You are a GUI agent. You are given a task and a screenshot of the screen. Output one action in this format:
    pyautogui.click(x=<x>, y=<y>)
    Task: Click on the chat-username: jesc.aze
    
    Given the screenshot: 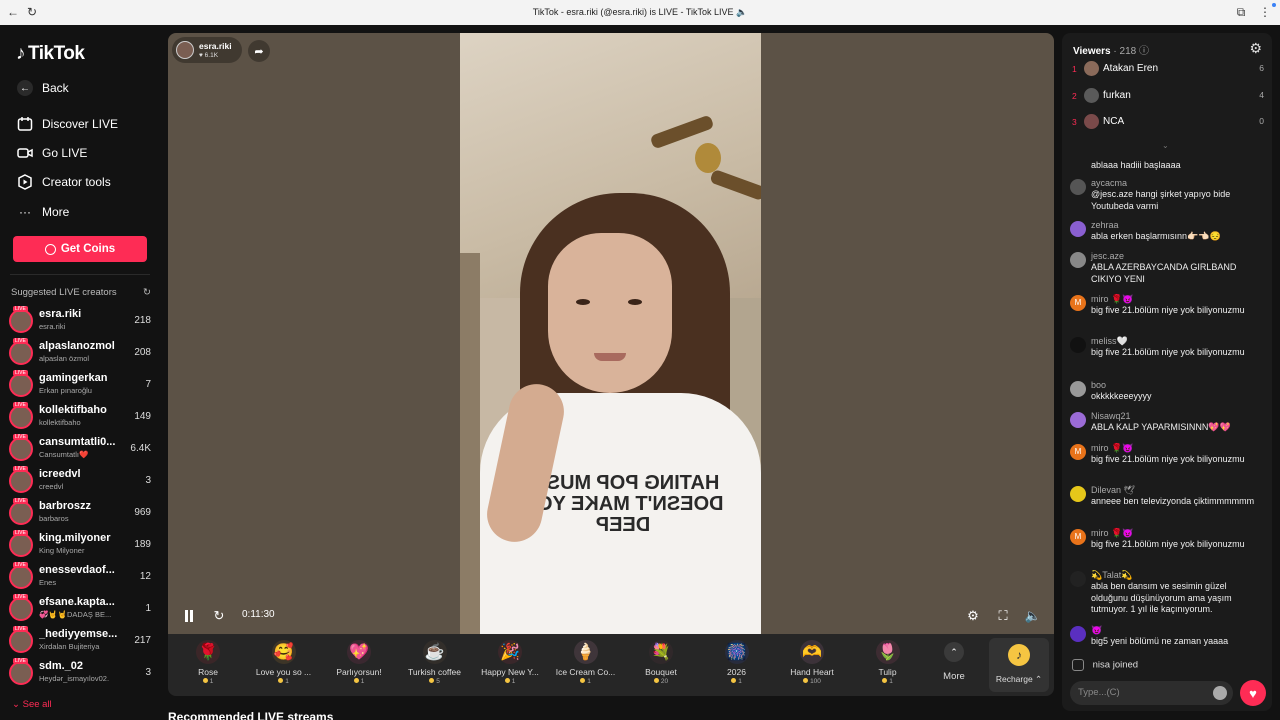 What is the action you would take?
    pyautogui.click(x=1107, y=257)
    